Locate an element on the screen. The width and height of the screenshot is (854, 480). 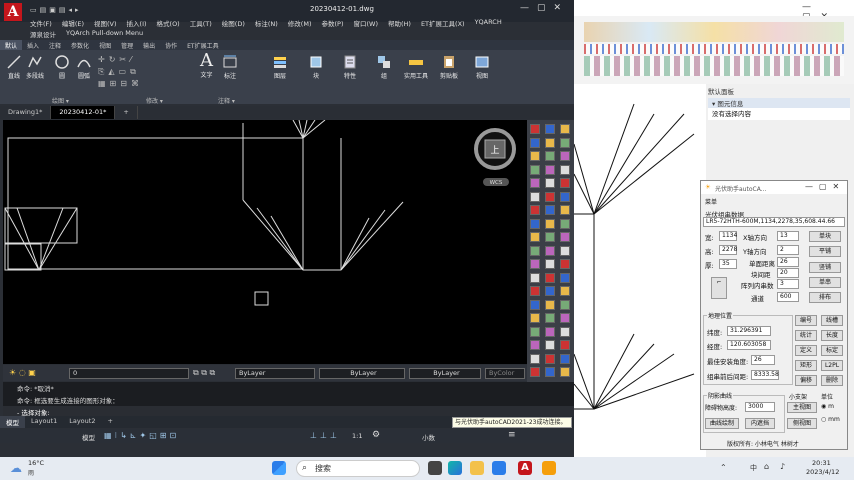
doc-tab-active: 20230412-01* is located at coordinates (83, 112).